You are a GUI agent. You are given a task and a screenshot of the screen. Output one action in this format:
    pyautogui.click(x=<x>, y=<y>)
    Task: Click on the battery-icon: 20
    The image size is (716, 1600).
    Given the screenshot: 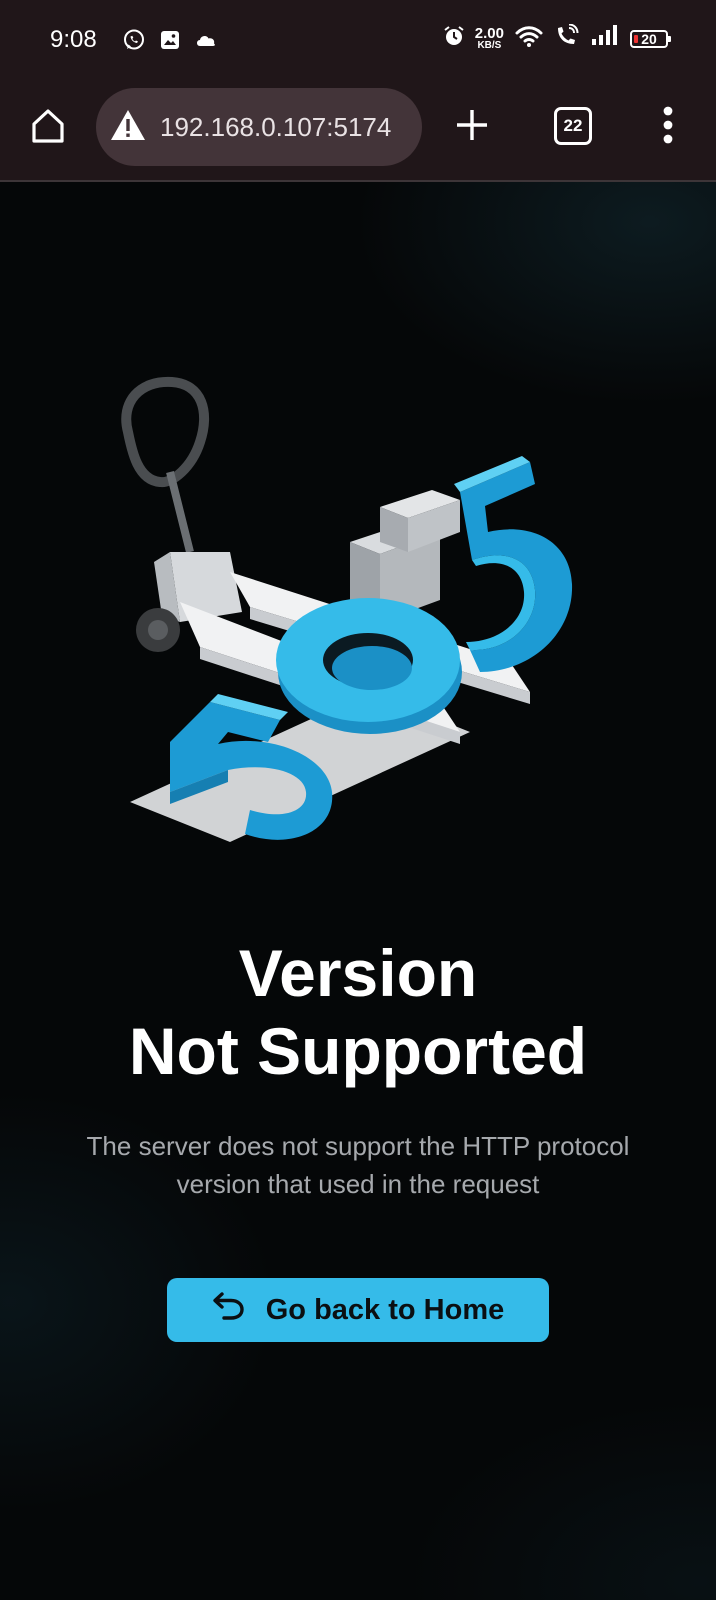 What is the action you would take?
    pyautogui.click(x=650, y=38)
    